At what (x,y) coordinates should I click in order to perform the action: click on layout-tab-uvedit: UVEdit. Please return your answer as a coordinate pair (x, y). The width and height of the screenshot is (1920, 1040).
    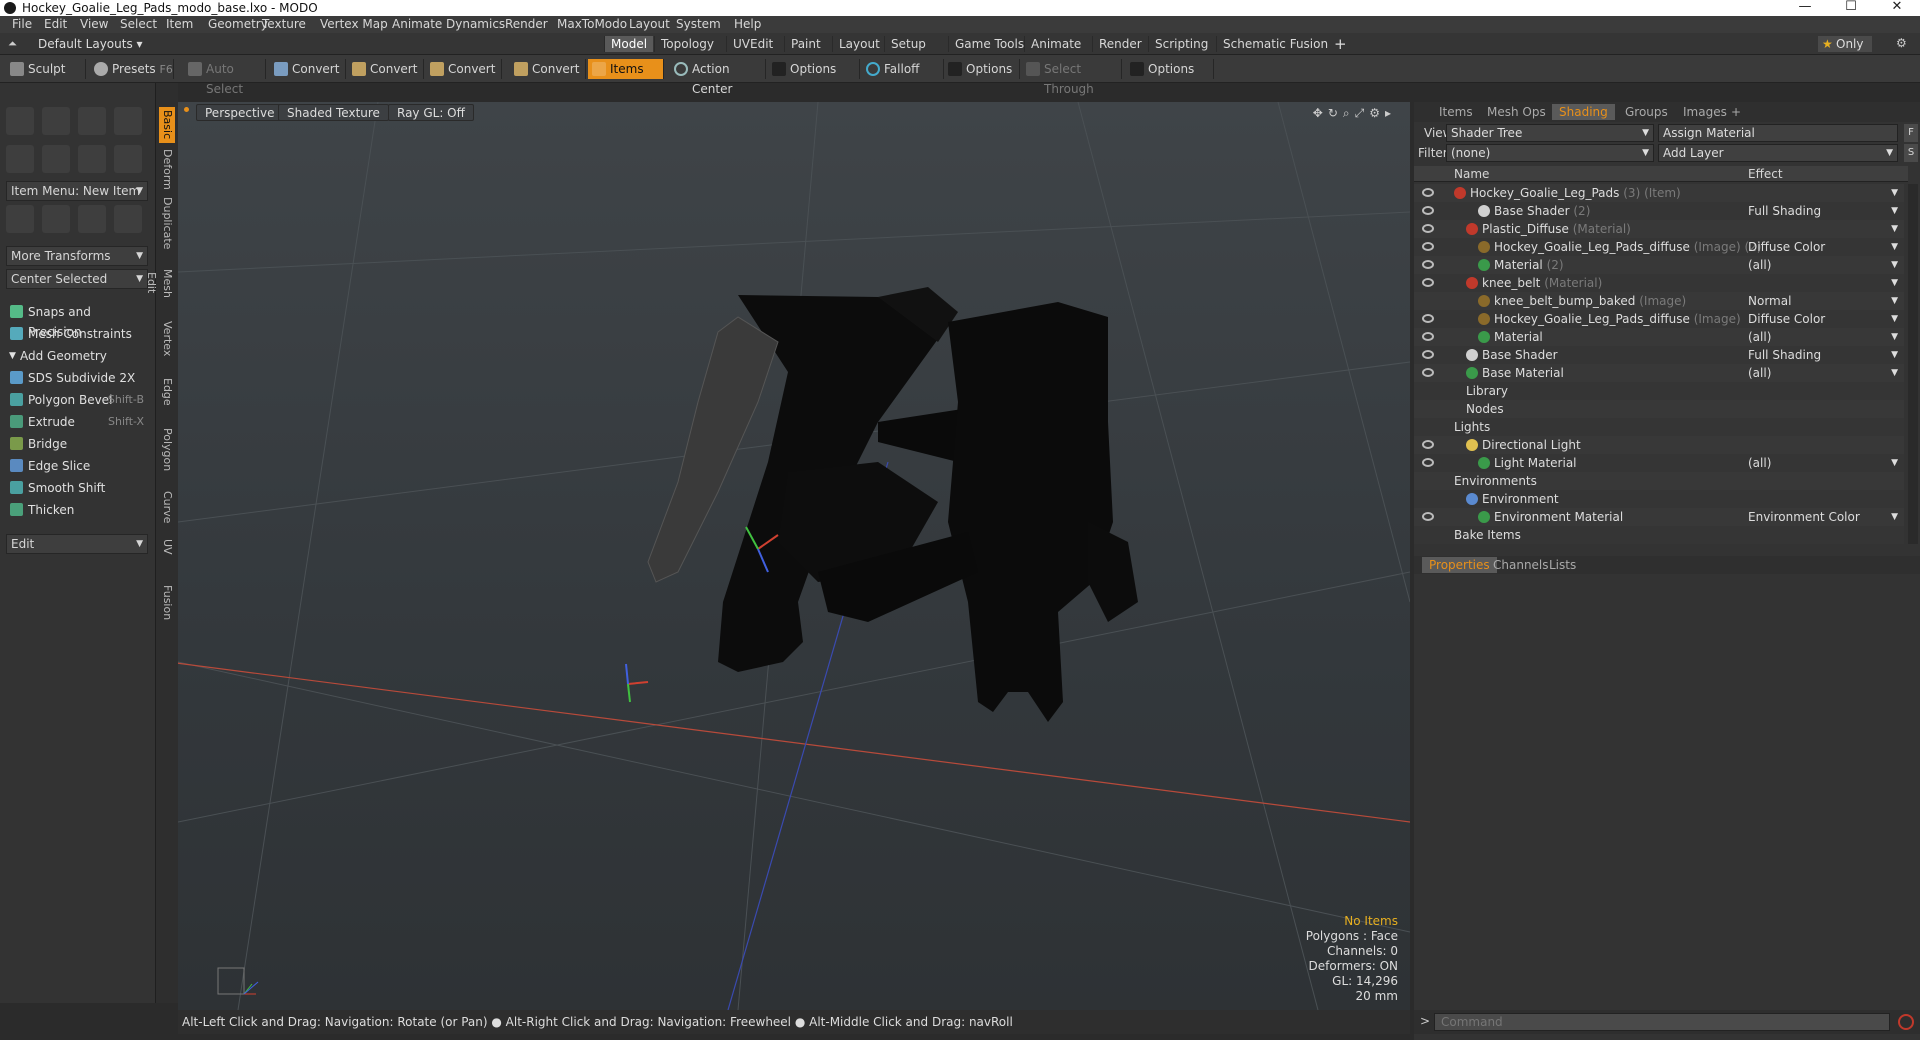
    Looking at the image, I should click on (752, 44).